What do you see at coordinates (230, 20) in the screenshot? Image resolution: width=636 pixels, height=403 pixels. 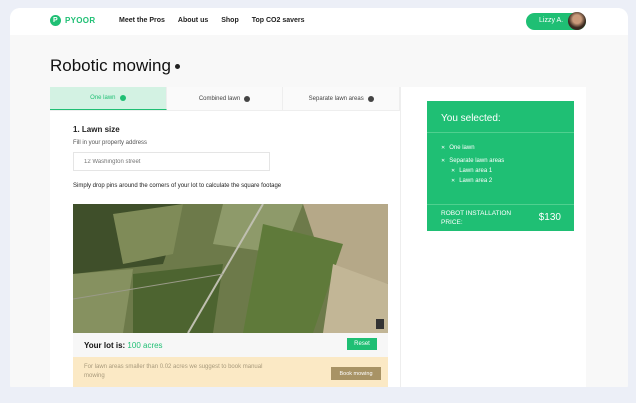 I see `nav-shop: Shop` at bounding box center [230, 20].